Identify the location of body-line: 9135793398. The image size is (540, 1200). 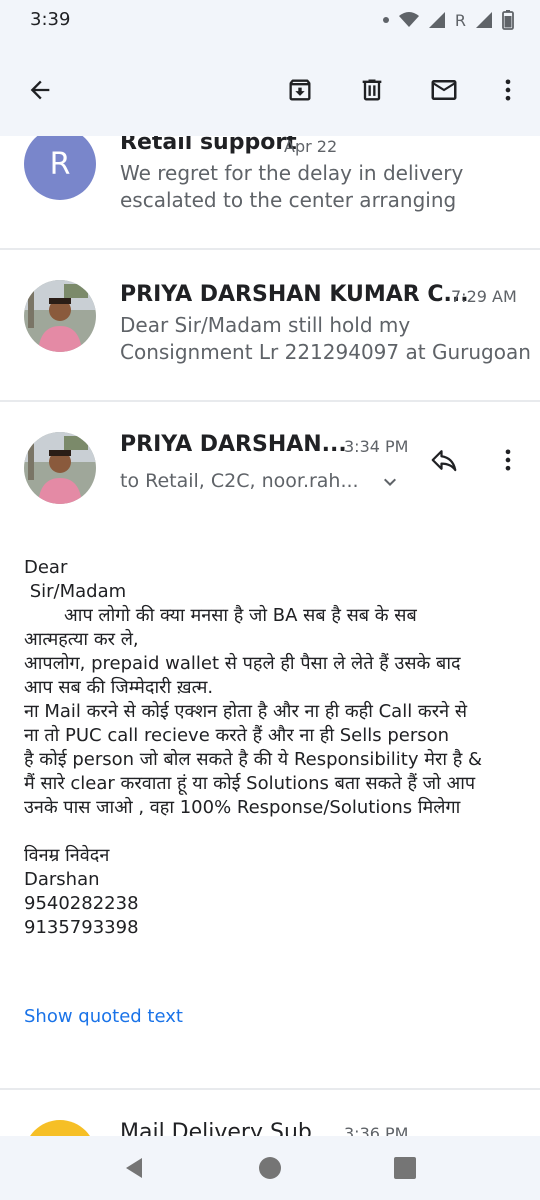
(81, 927).